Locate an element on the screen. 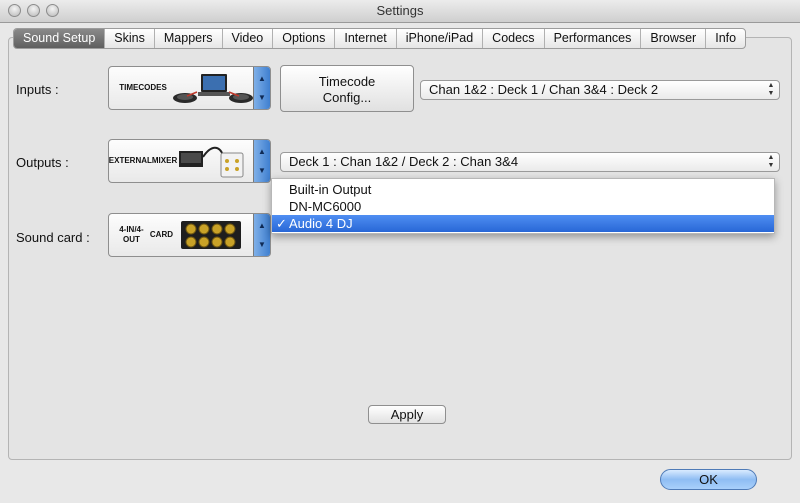  outputs-caption-line1: EXTERNAL is located at coordinates (130, 160).